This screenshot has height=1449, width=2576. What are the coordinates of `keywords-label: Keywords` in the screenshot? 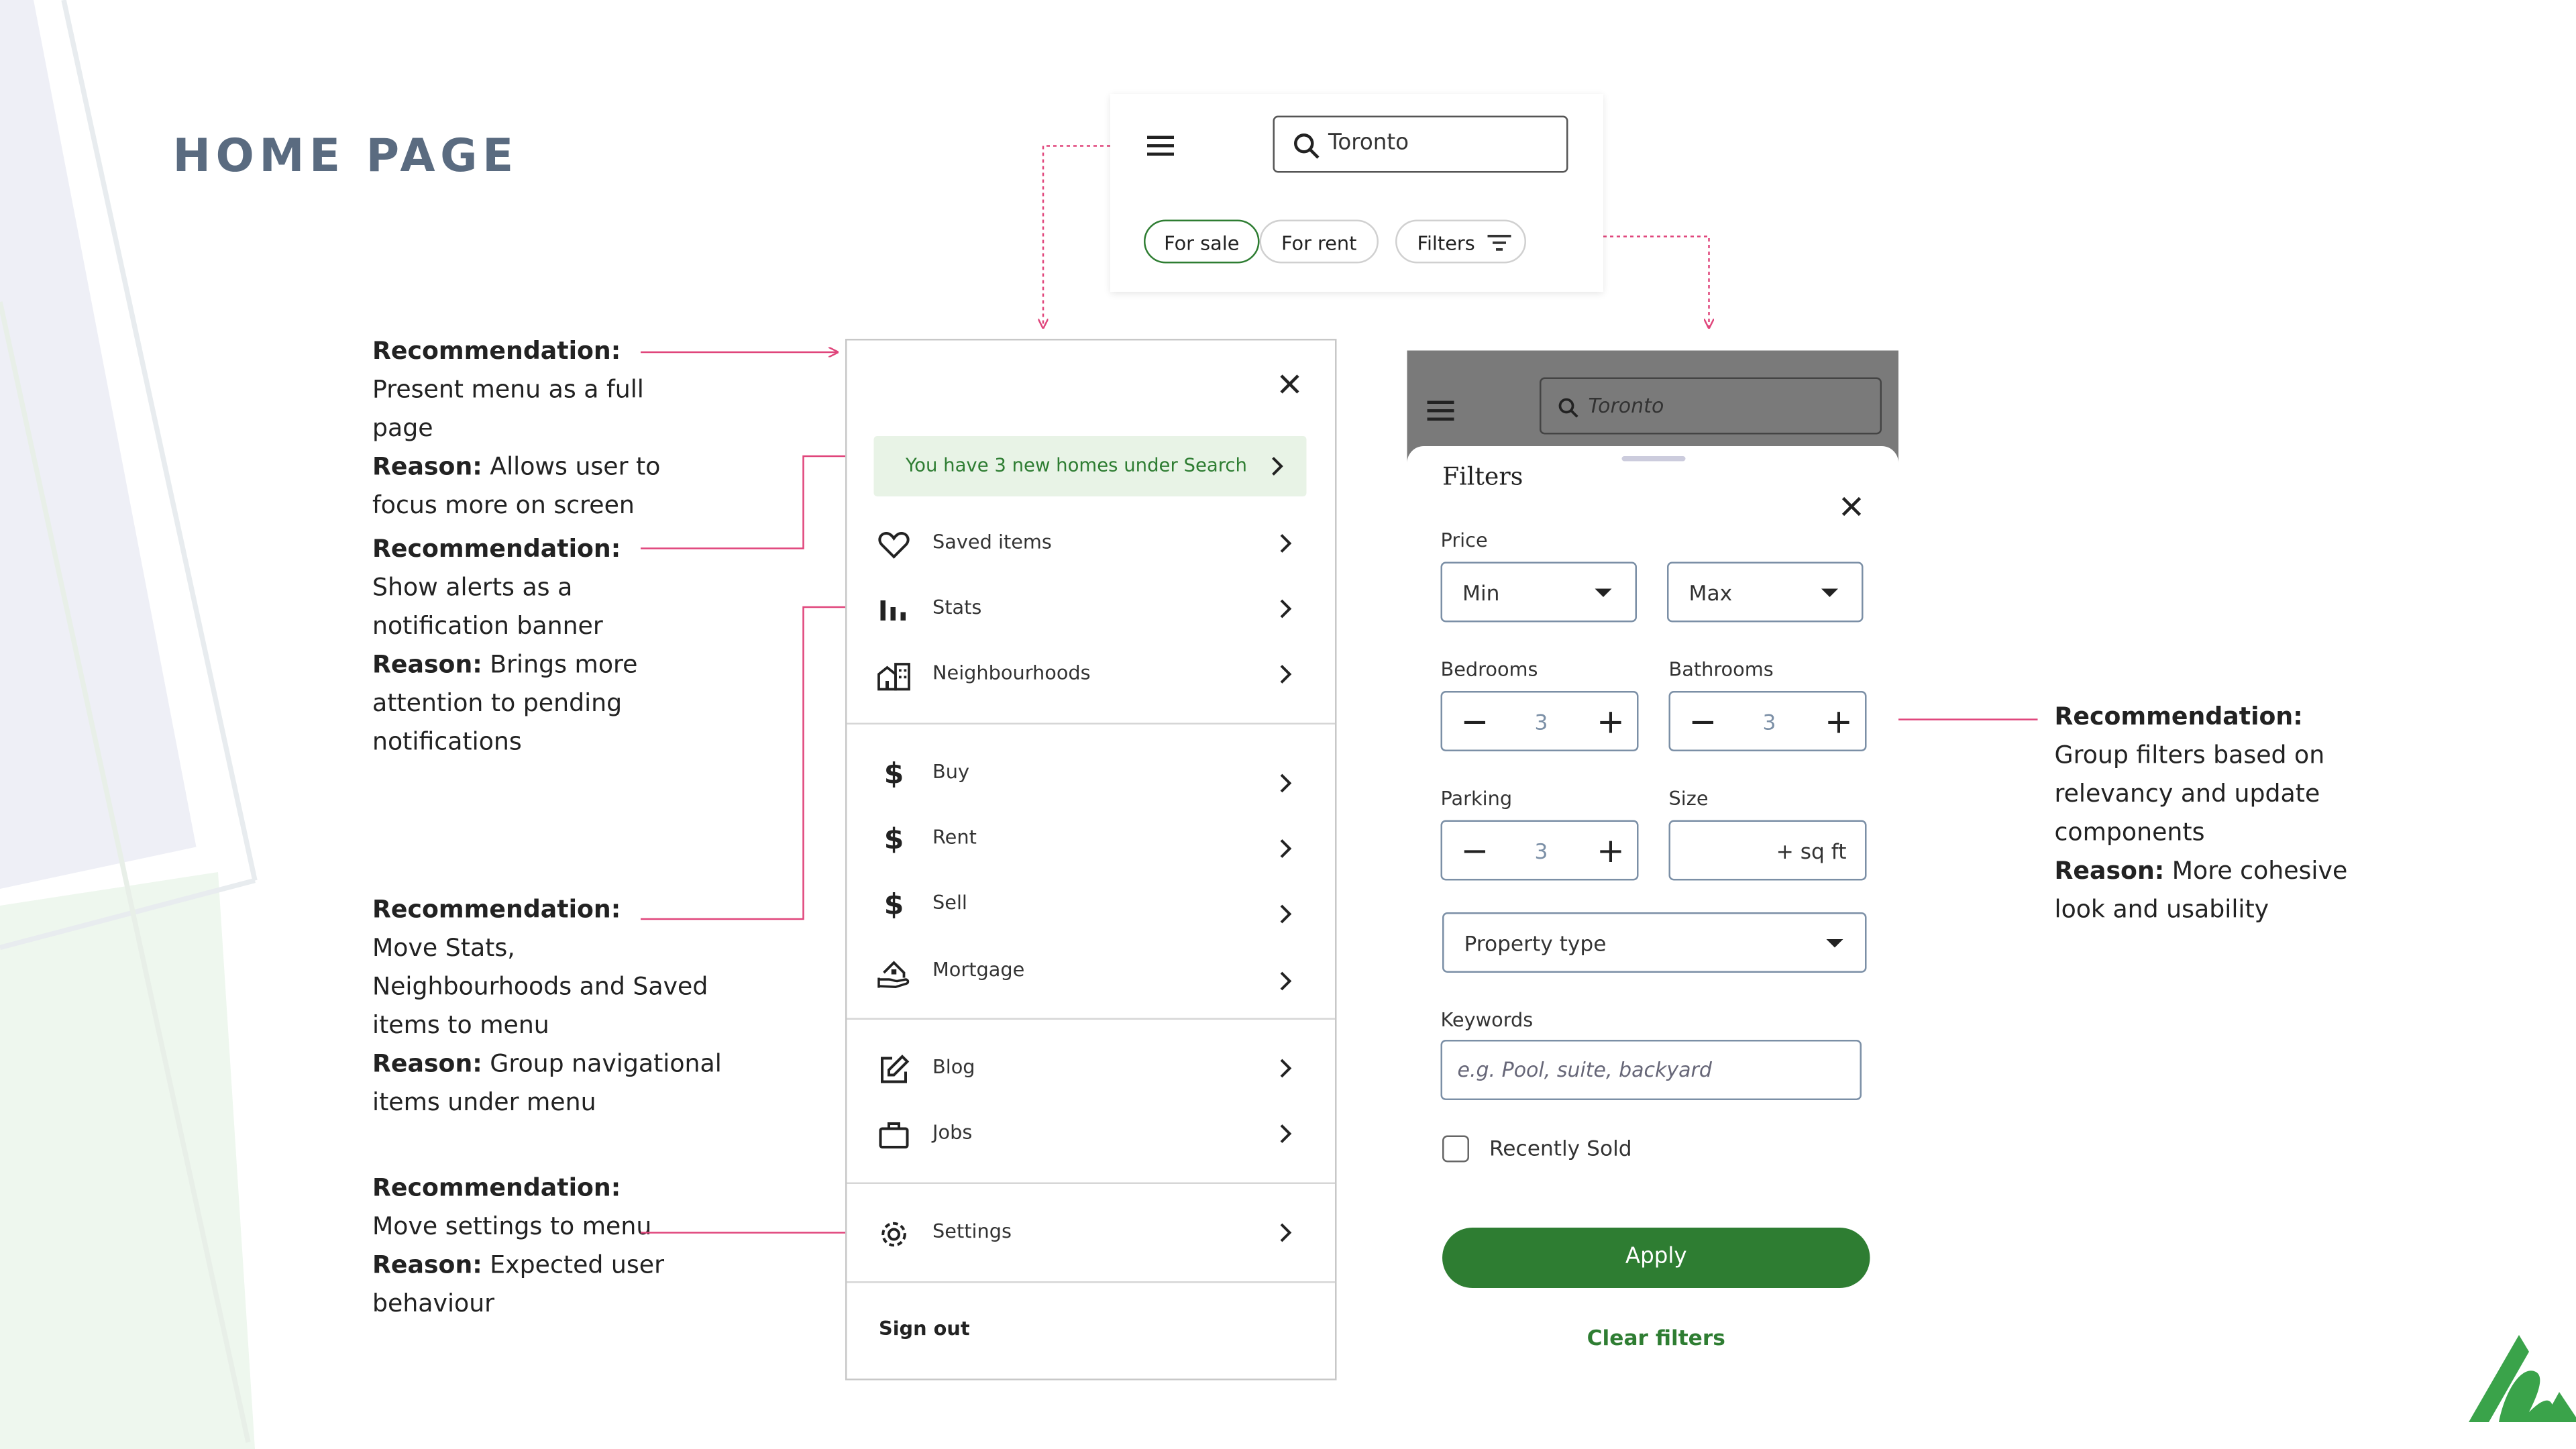 It's located at (1487, 1020).